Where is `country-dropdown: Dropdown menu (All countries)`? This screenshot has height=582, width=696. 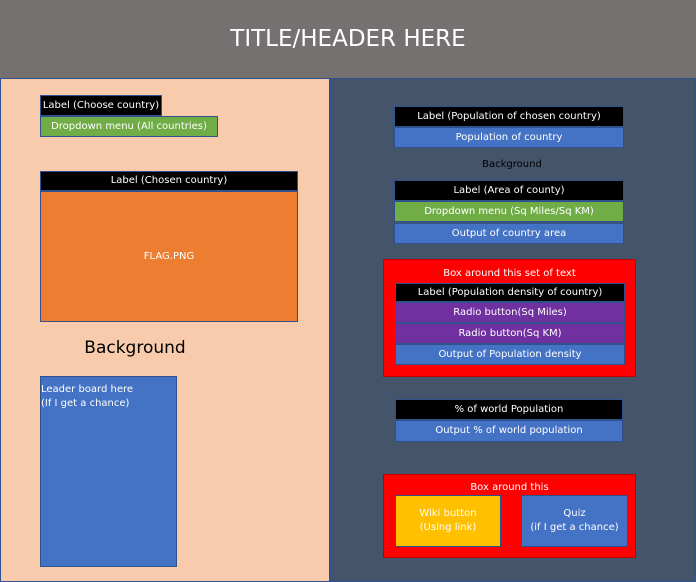
country-dropdown: Dropdown menu (All countries) is located at coordinates (129, 126).